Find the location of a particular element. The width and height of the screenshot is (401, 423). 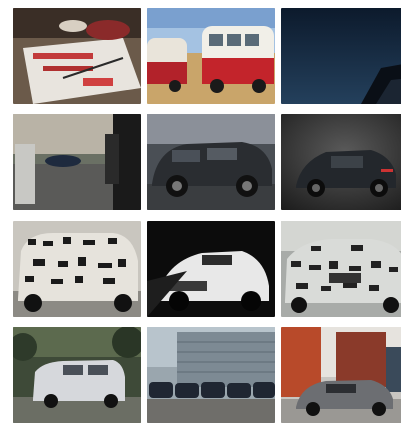

gallery-tile-camo-suv-front is located at coordinates (77, 269).